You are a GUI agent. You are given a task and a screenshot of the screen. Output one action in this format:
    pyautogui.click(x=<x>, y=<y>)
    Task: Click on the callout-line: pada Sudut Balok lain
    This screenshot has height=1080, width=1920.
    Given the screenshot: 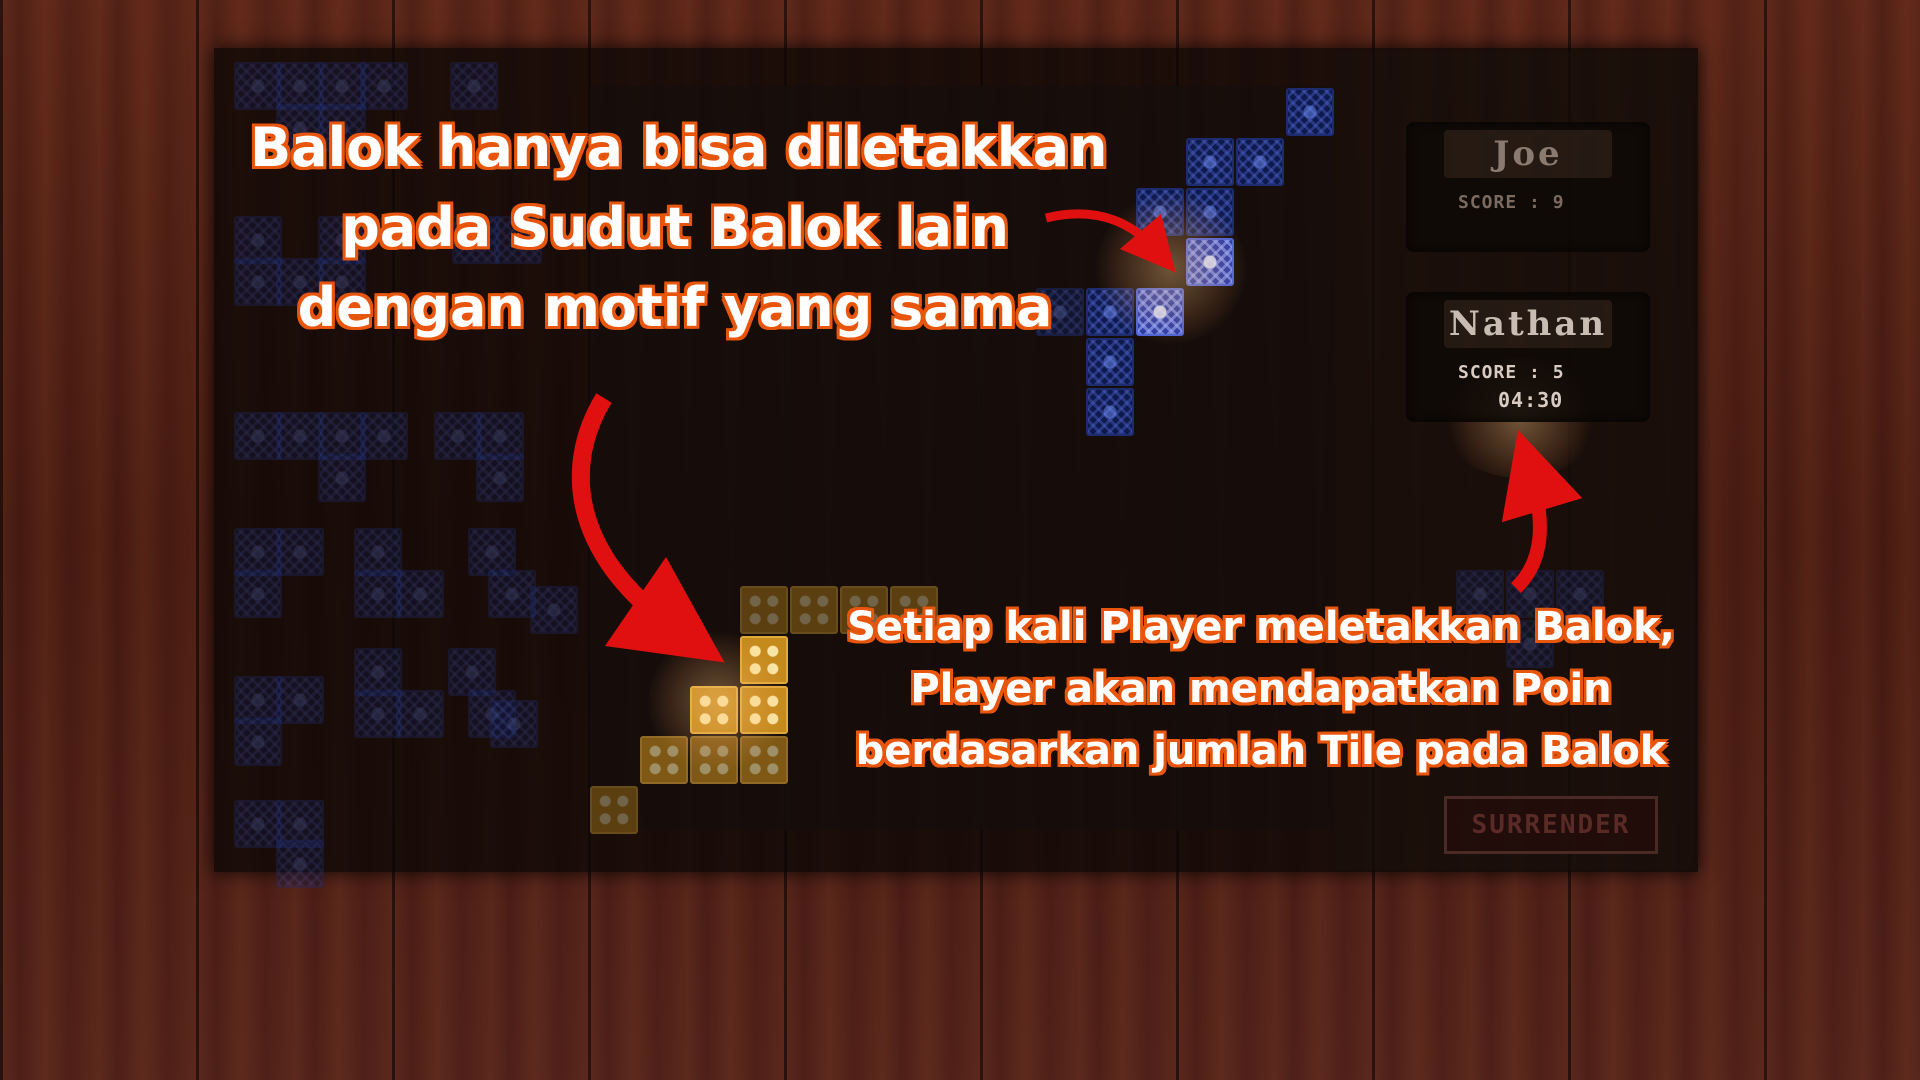 What is the action you would take?
    pyautogui.click(x=675, y=227)
    